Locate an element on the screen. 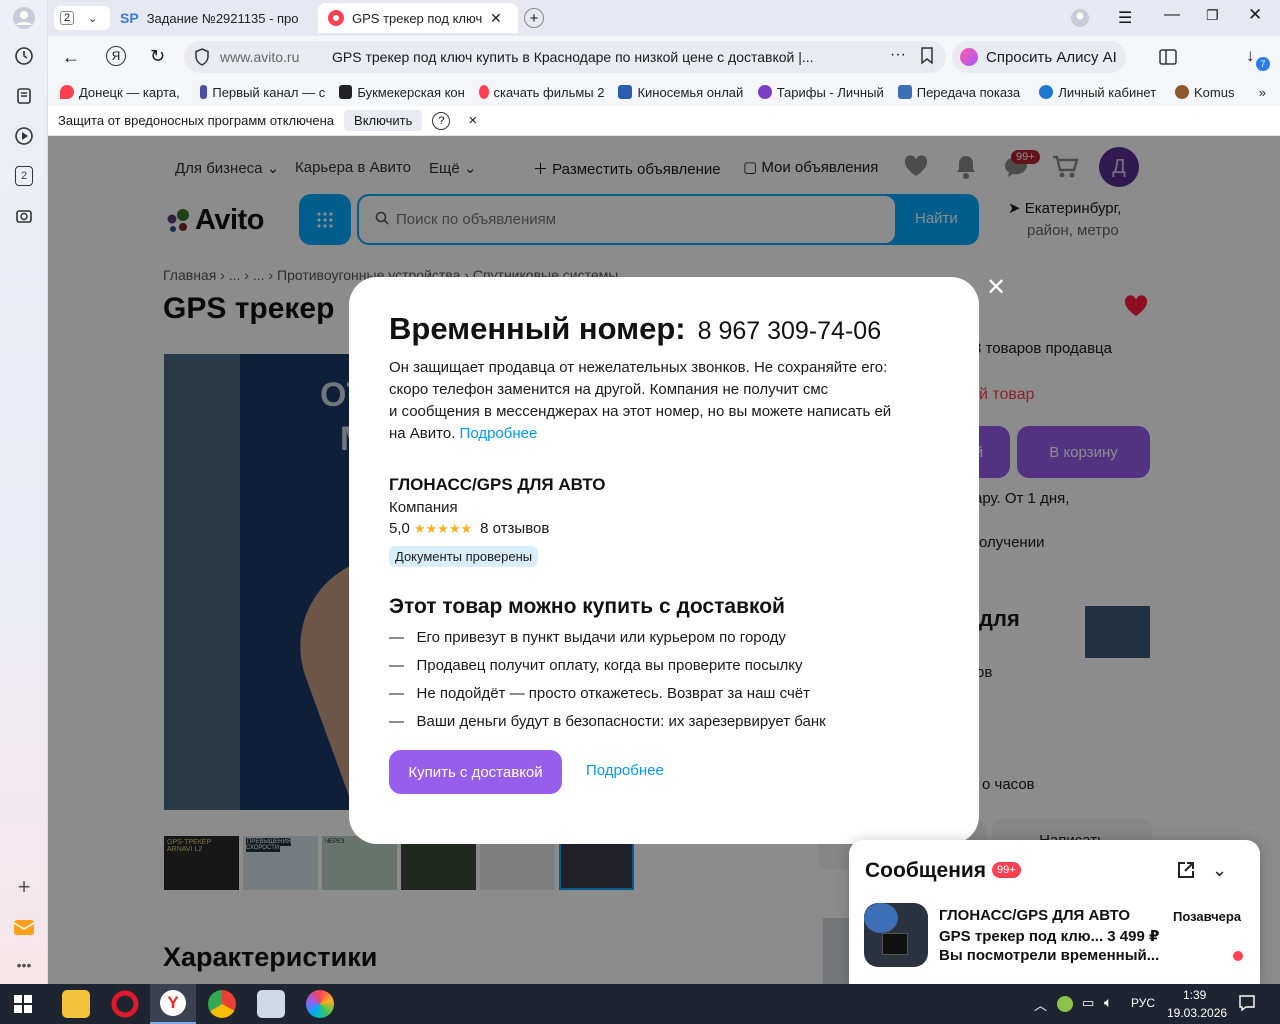  clock-time: 1:39 is located at coordinates (1194, 995).